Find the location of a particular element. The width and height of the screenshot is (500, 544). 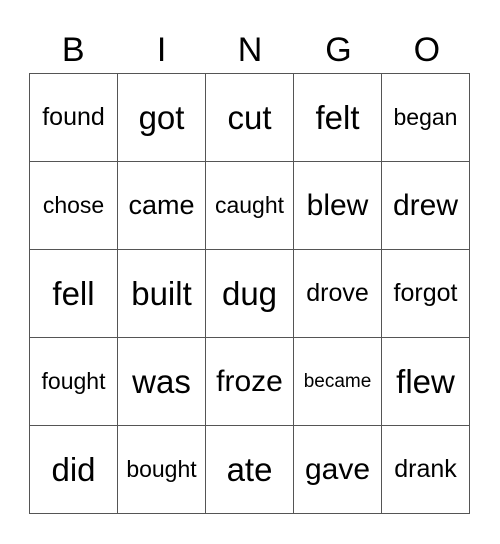

bingo-cell: caught is located at coordinates (249, 205).